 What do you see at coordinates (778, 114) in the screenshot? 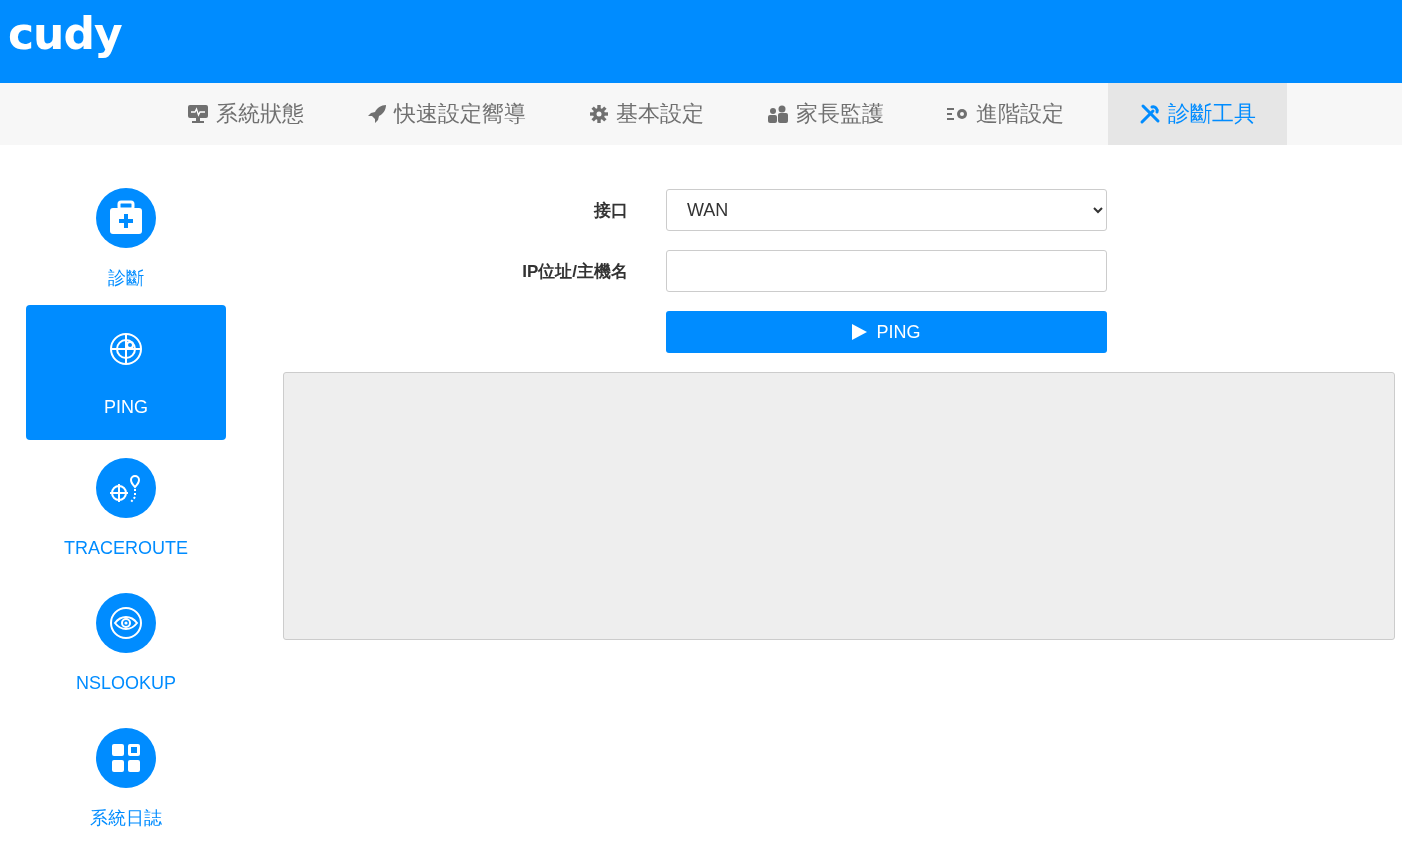
I see `people-icon` at bounding box center [778, 114].